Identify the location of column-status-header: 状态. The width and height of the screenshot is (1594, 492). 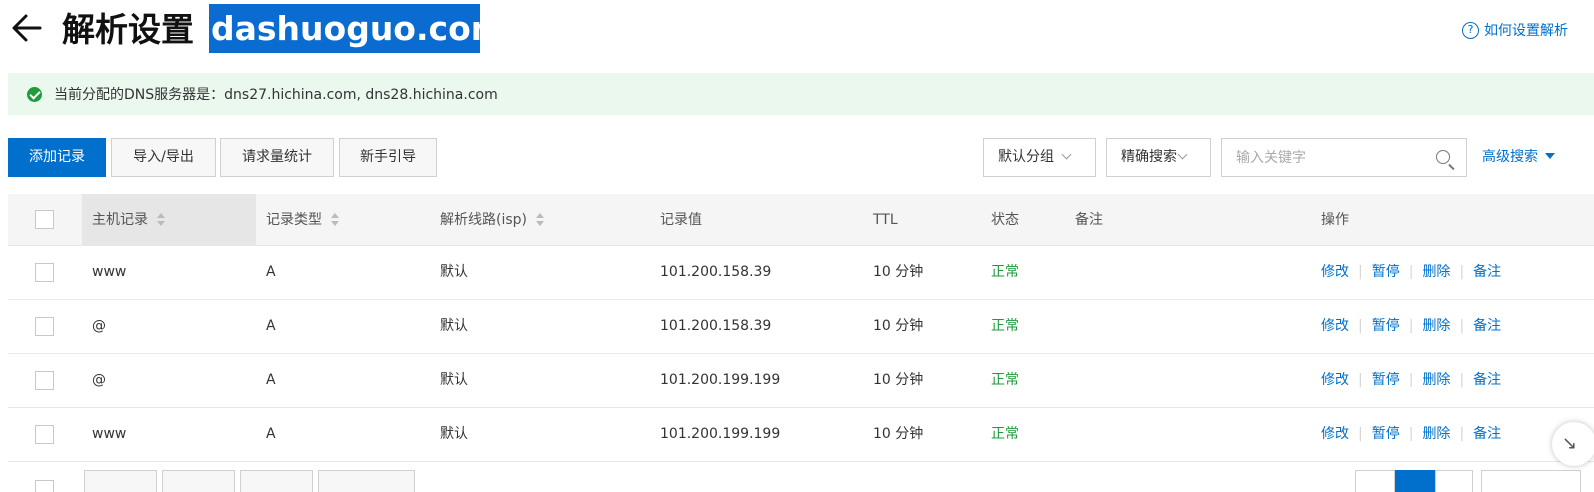
(1005, 220).